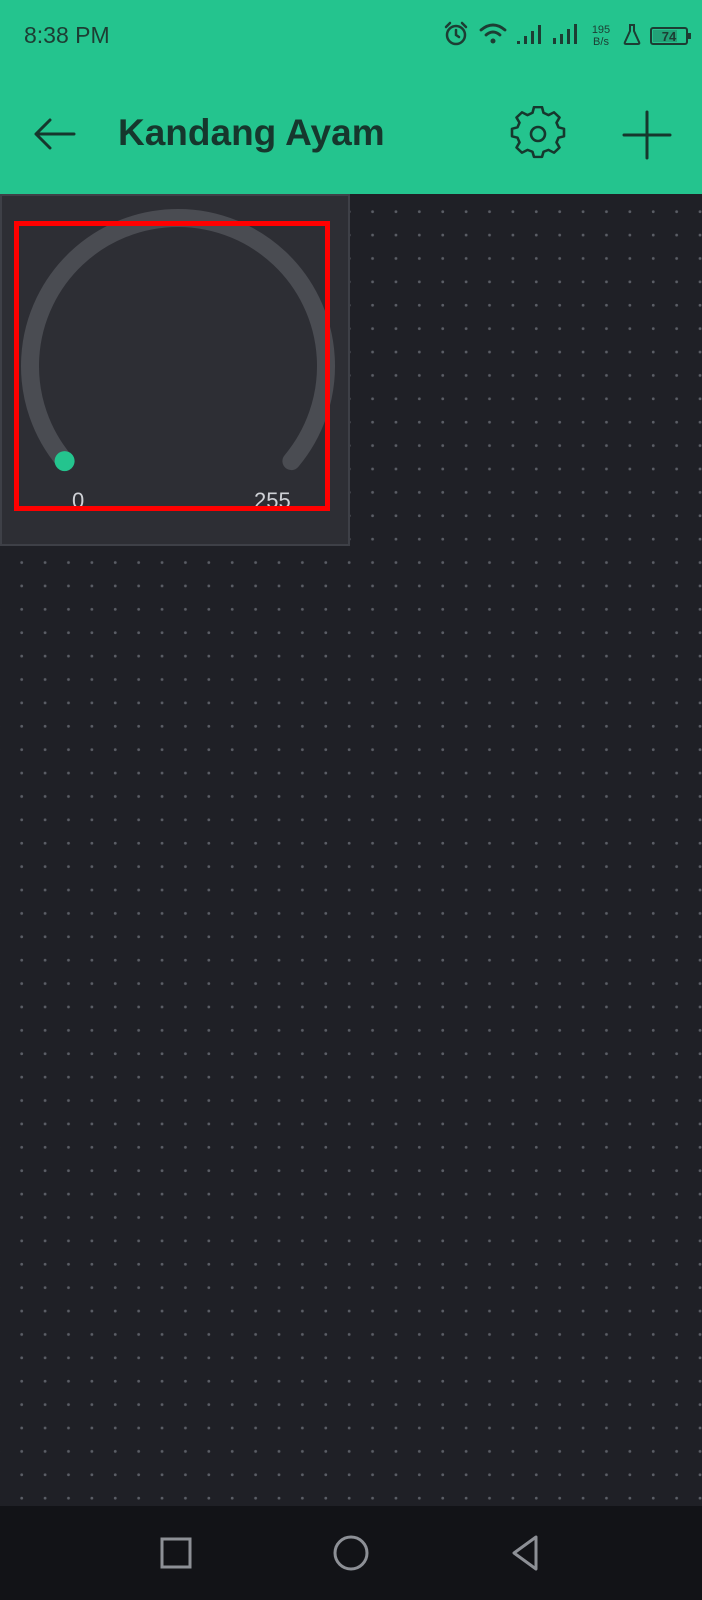 The height and width of the screenshot is (1600, 702). Describe the element at coordinates (601, 30) in the screenshot. I see `net-speed-value: 195` at that location.